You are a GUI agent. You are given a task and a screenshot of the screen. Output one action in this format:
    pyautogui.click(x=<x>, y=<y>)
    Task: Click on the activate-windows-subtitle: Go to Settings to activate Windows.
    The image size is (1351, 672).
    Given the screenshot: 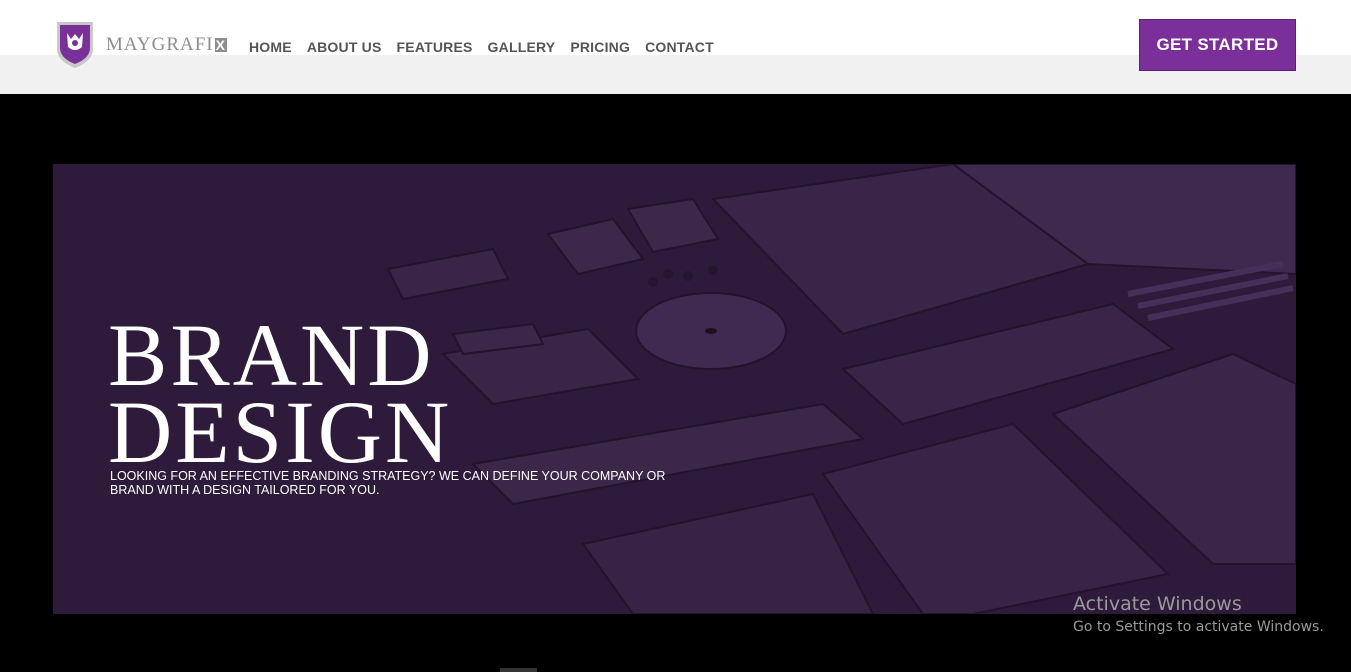 What is the action you would take?
    pyautogui.click(x=1198, y=627)
    